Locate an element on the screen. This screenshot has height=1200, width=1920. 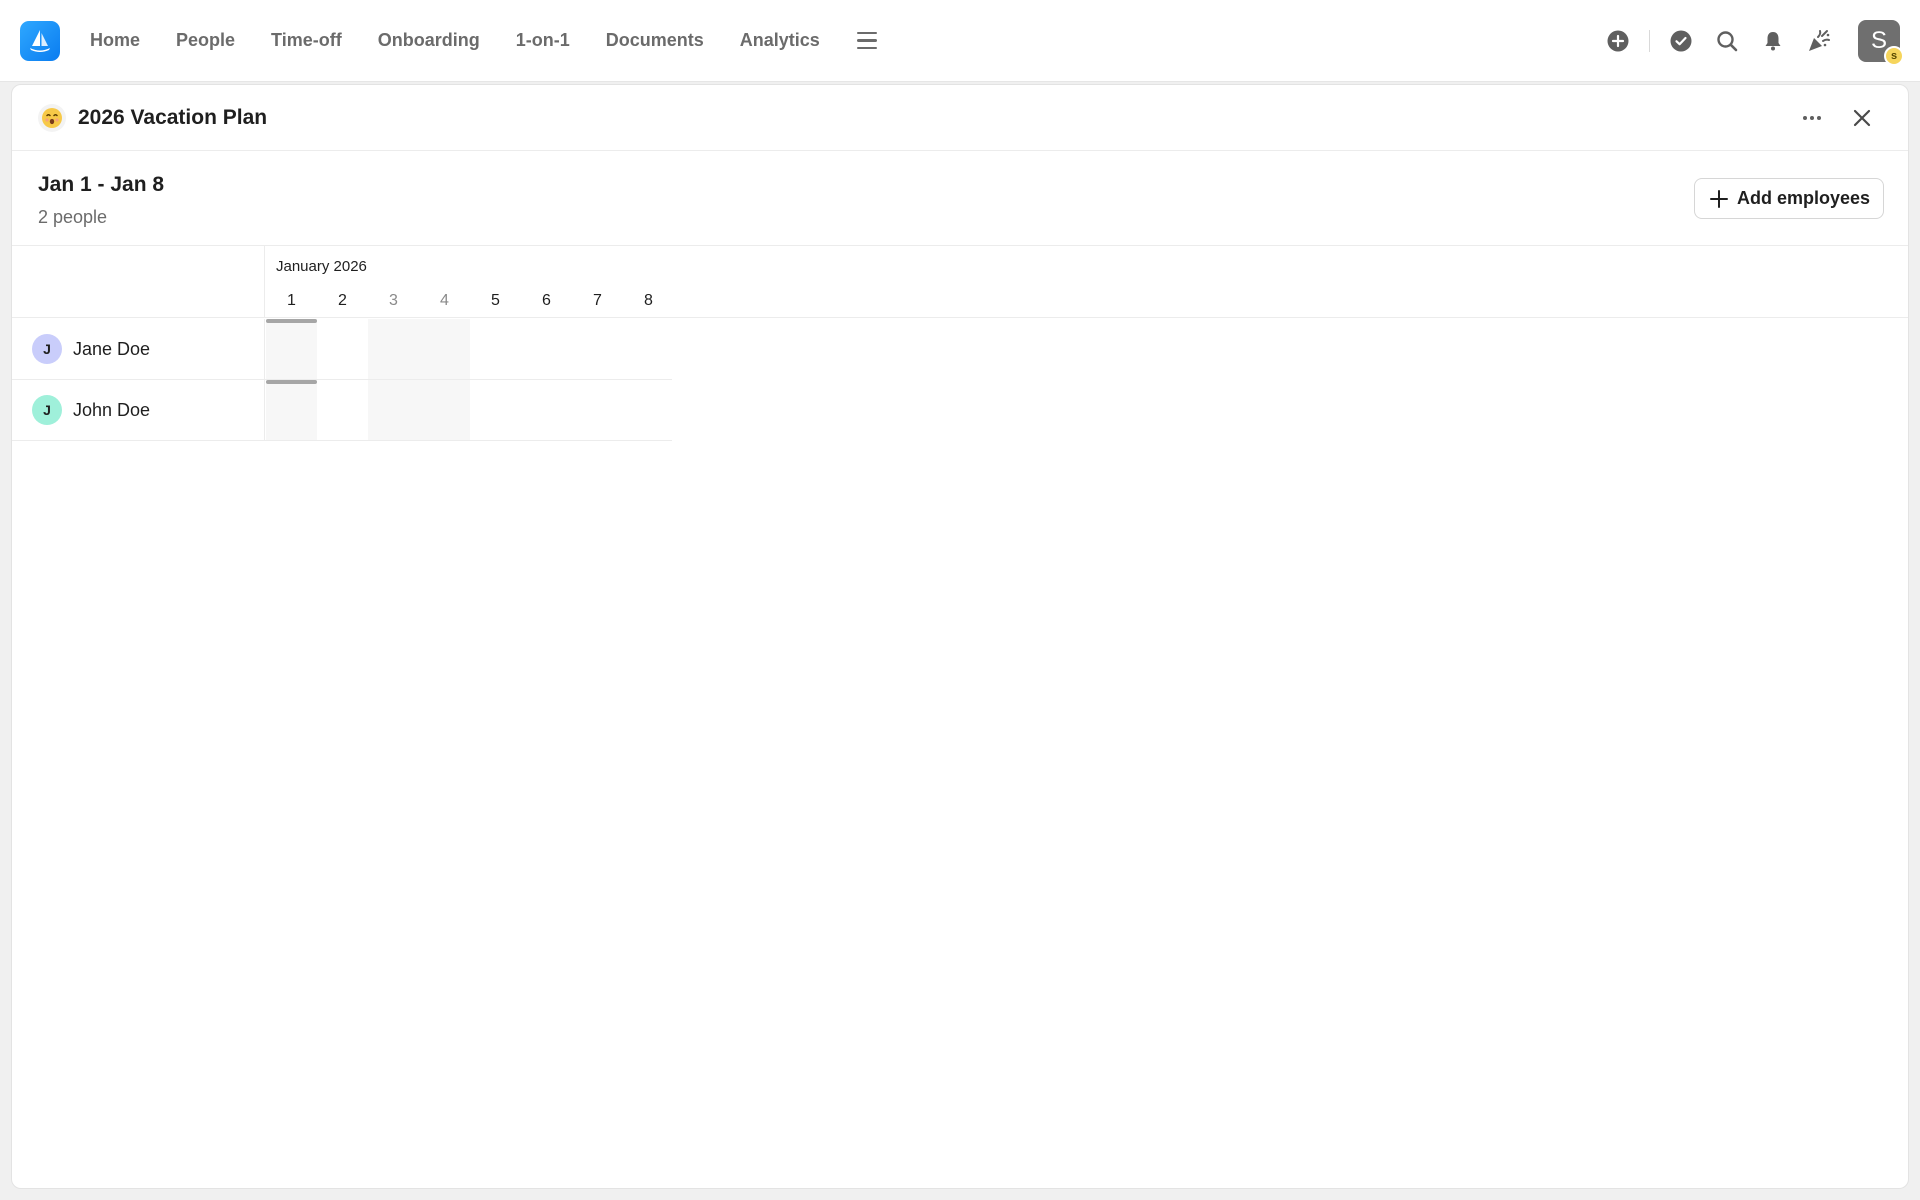
day-header: 8 is located at coordinates (648, 300).